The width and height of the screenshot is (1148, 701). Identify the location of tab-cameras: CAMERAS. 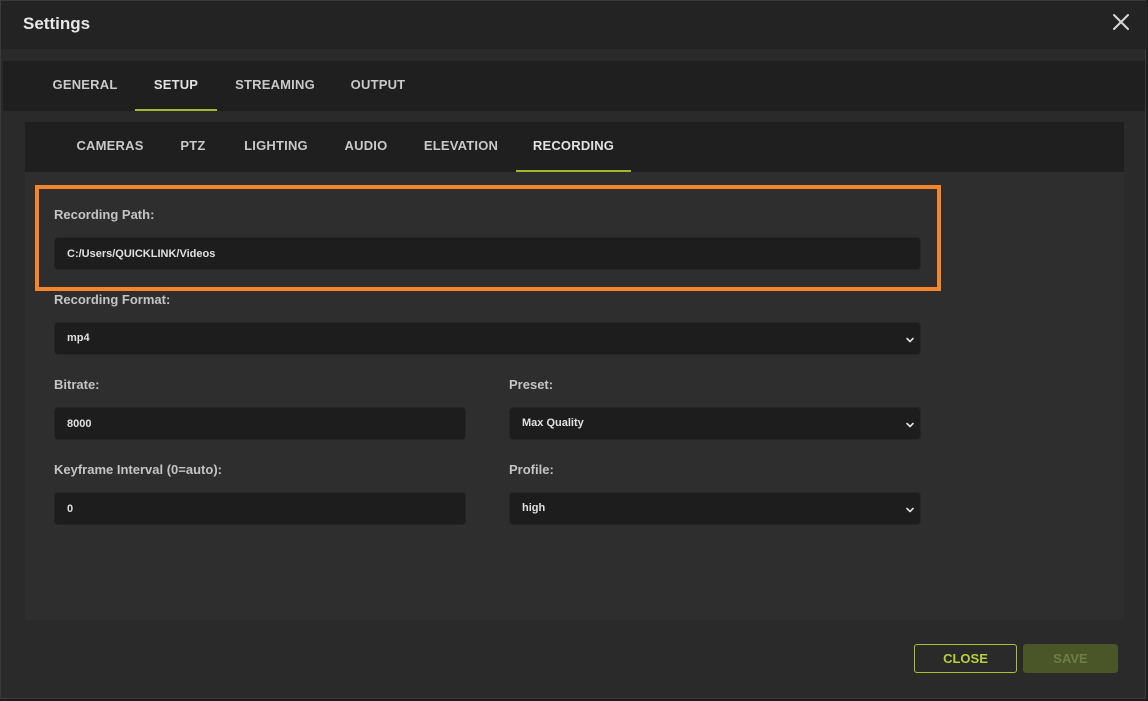
(110, 147).